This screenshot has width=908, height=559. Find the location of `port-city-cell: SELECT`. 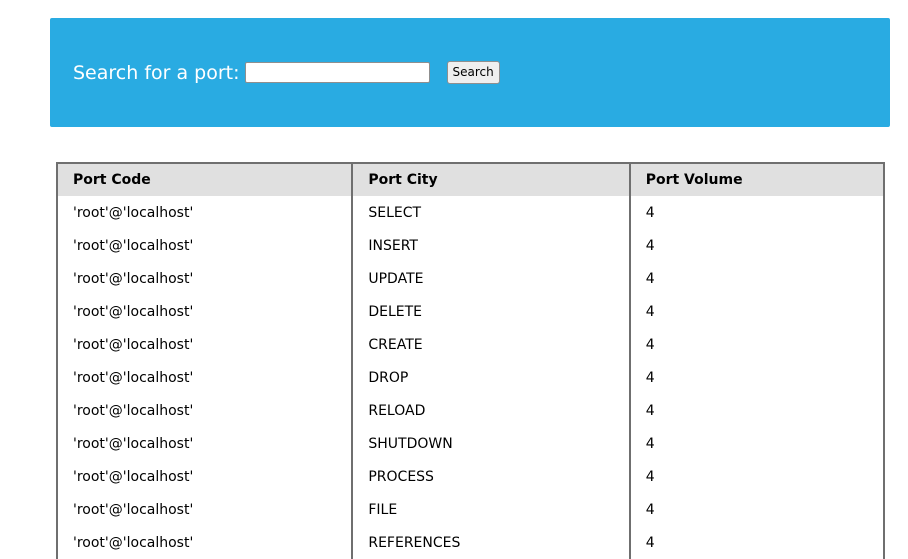

port-city-cell: SELECT is located at coordinates (490, 212).